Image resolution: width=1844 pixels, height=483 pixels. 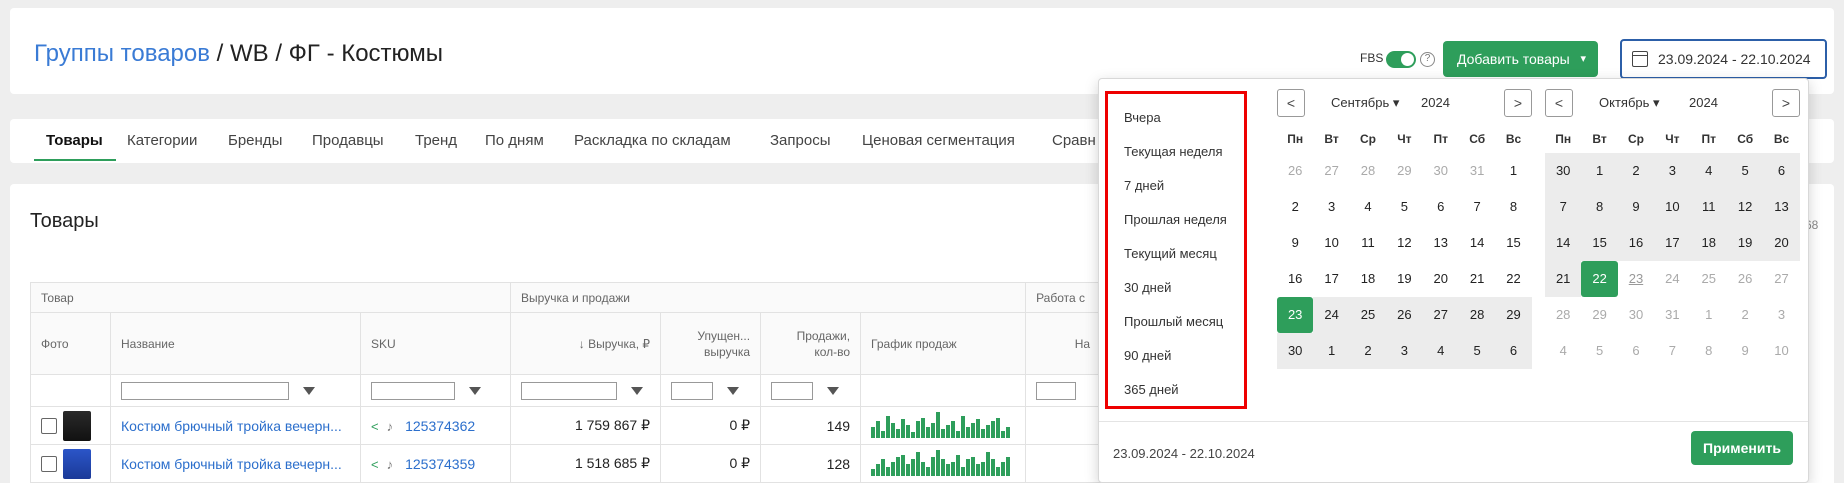 What do you see at coordinates (1477, 171) in the screenshot?
I see `day-cell: 31` at bounding box center [1477, 171].